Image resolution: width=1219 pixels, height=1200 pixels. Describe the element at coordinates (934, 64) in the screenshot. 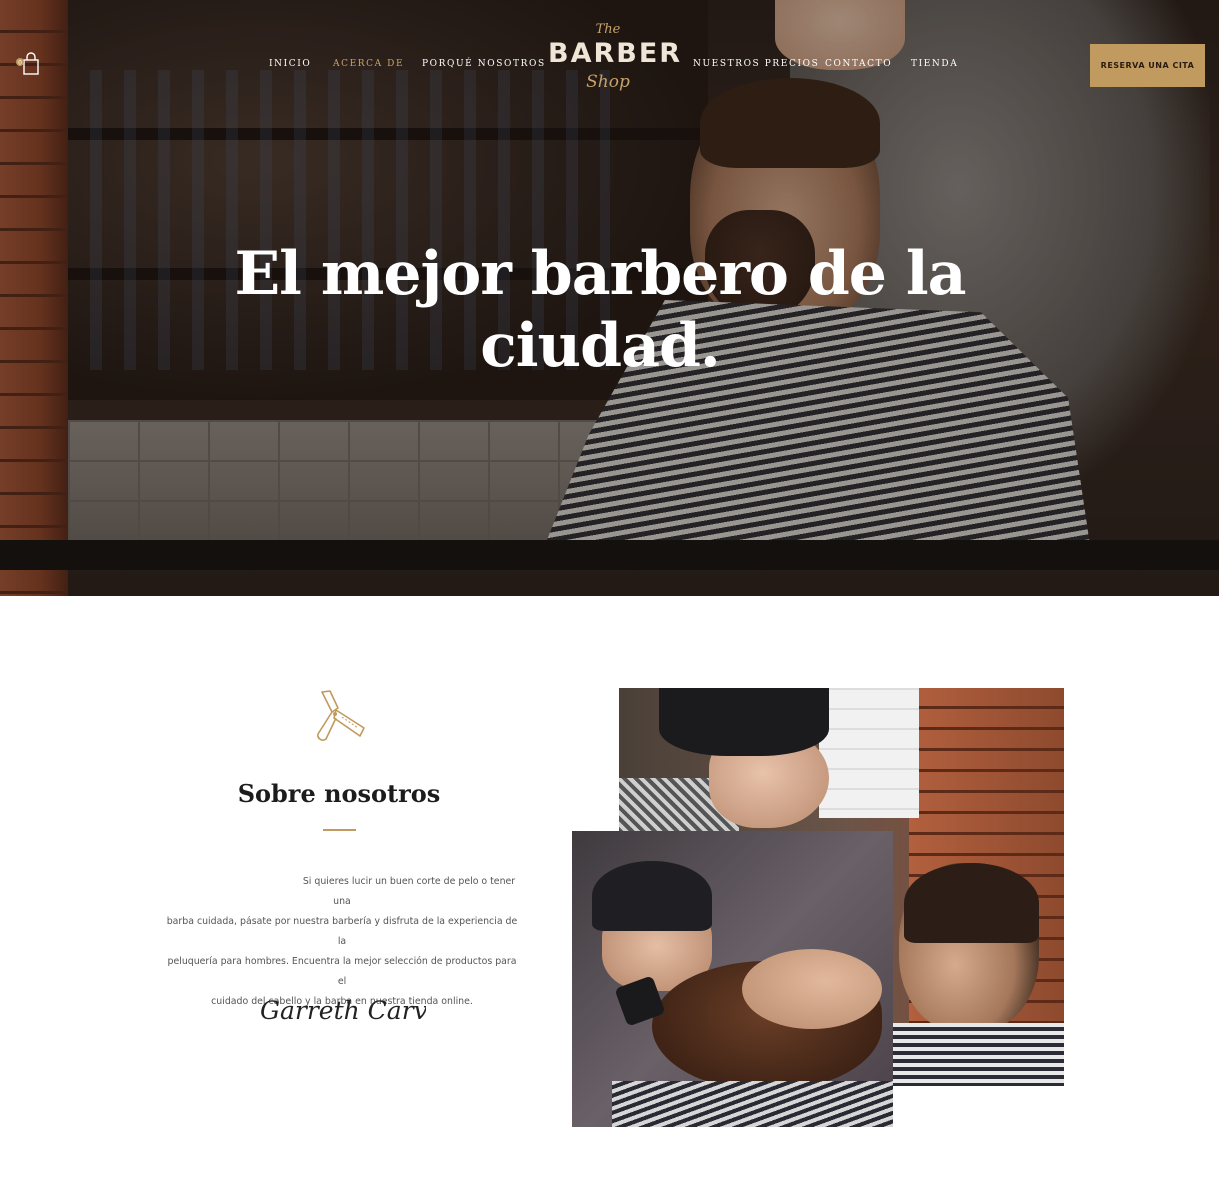

I see `nav-item-tienda: Tienda` at that location.